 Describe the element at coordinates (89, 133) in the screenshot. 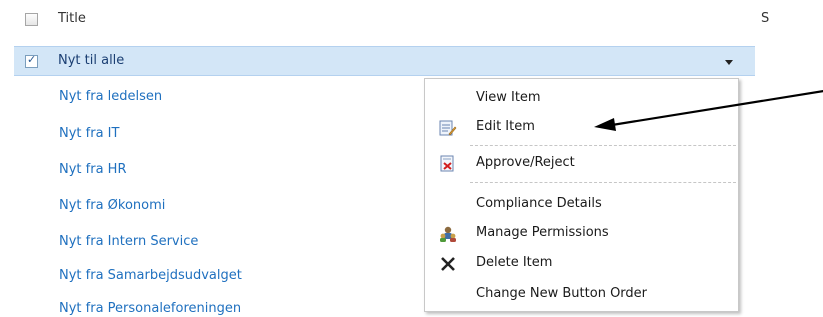

I see `list-item-link: Nyt fra IT` at that location.